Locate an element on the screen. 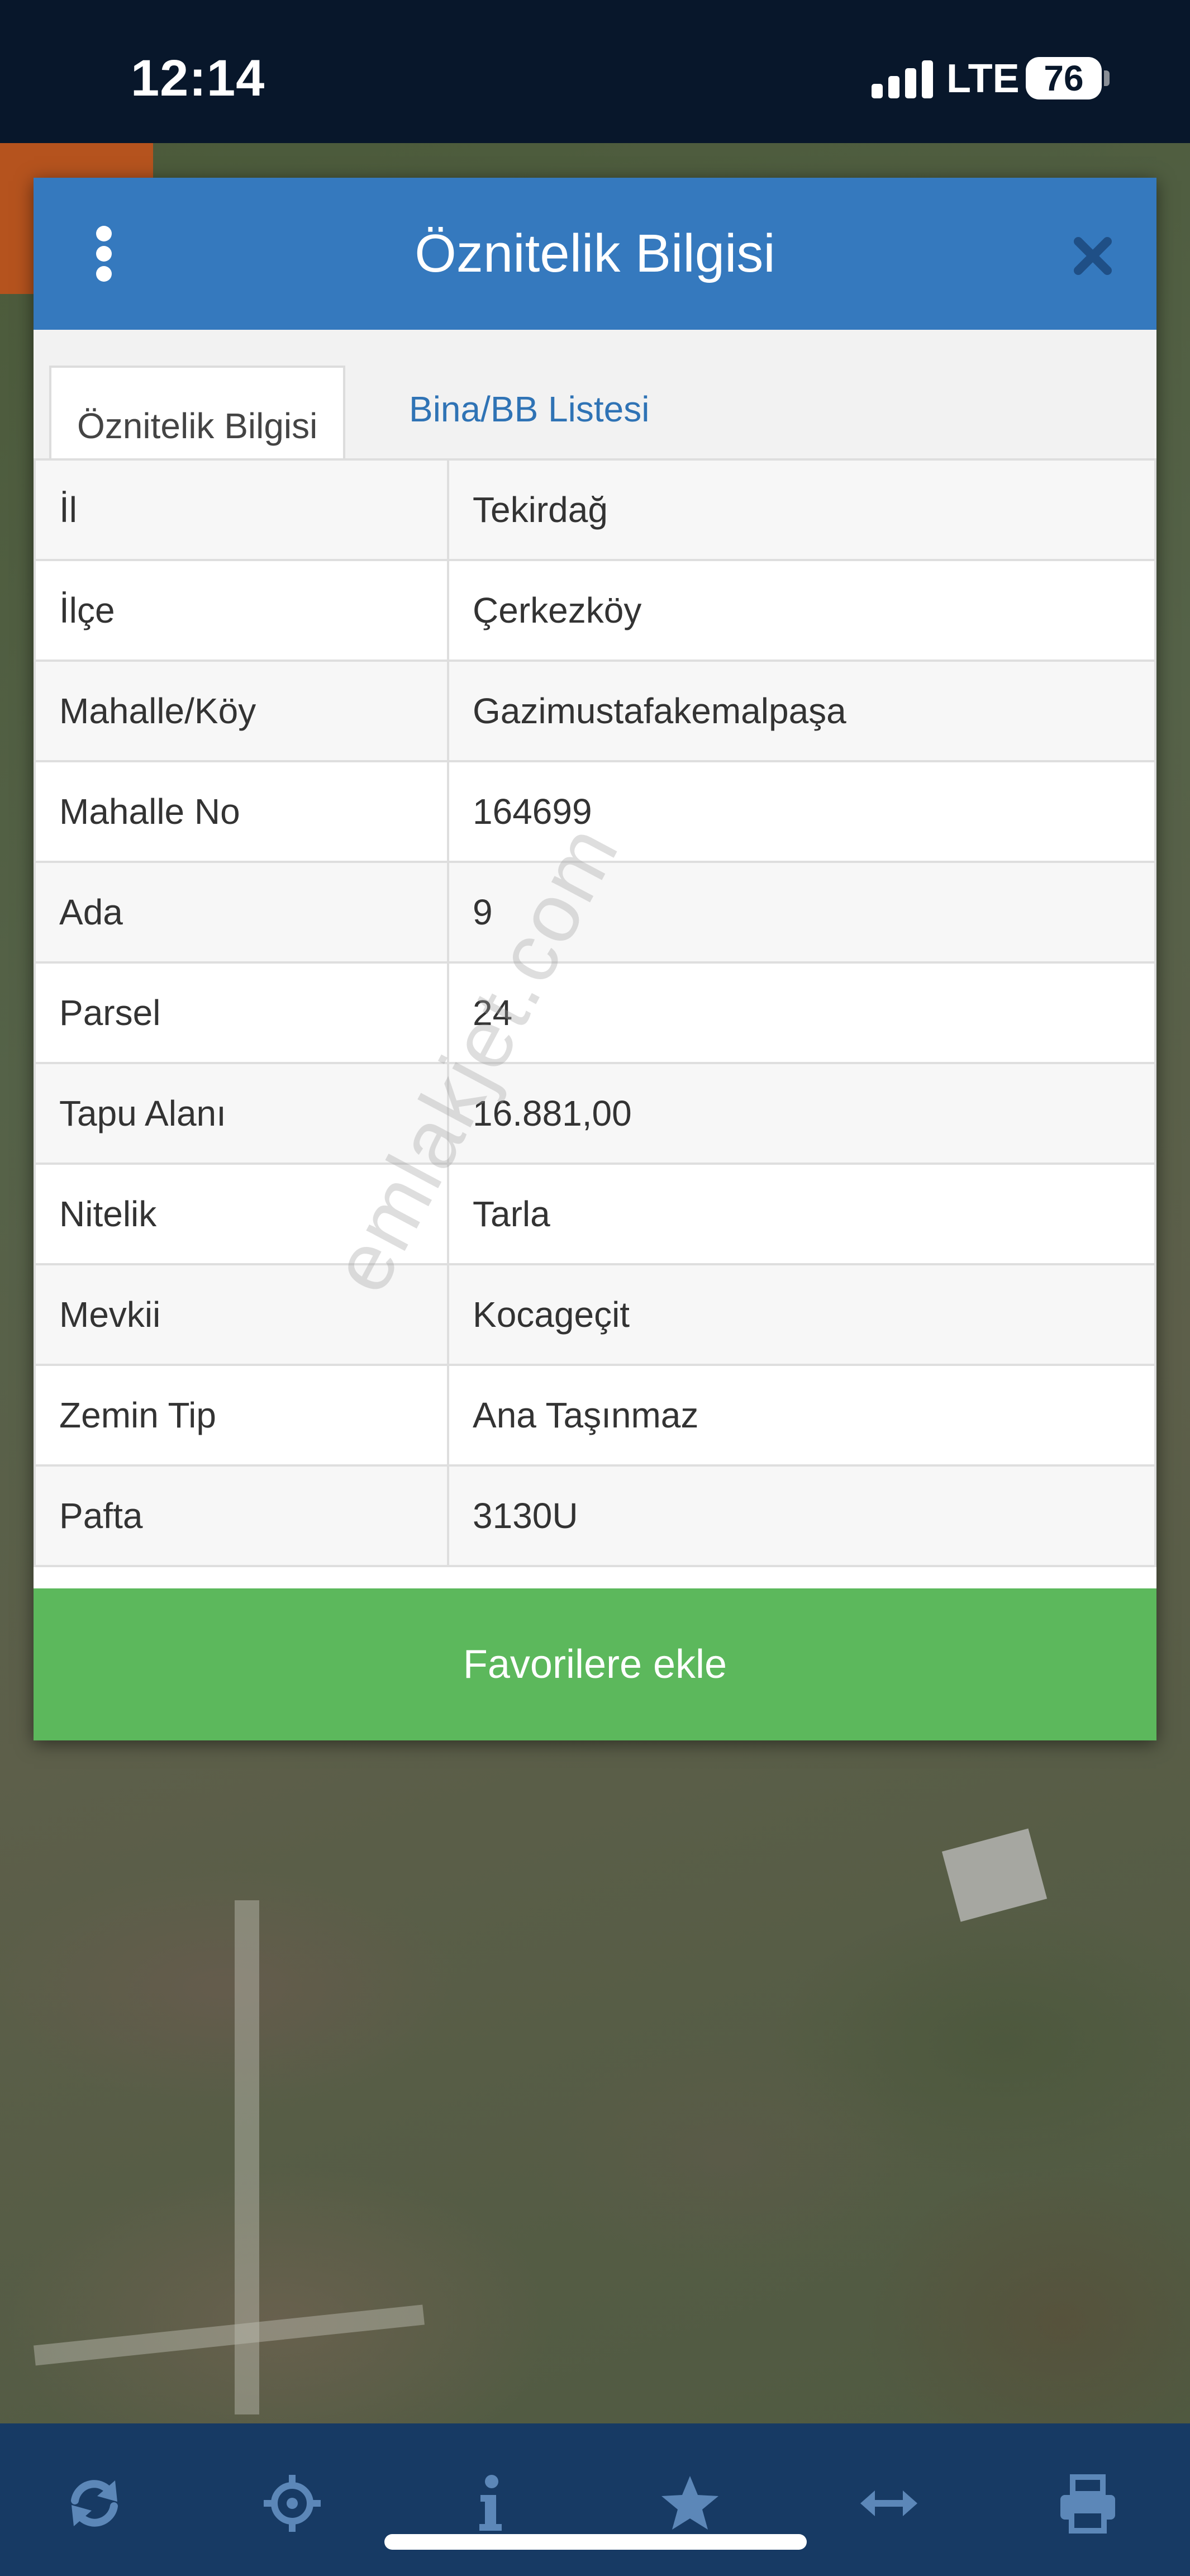 This screenshot has height=2576, width=1190. attribute-key: Nitelik is located at coordinates (241, 1214).